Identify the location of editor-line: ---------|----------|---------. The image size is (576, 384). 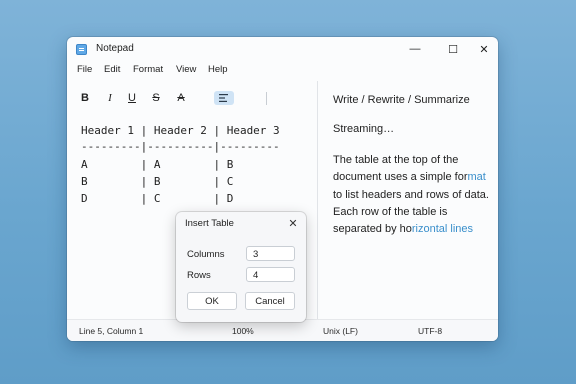
(180, 146).